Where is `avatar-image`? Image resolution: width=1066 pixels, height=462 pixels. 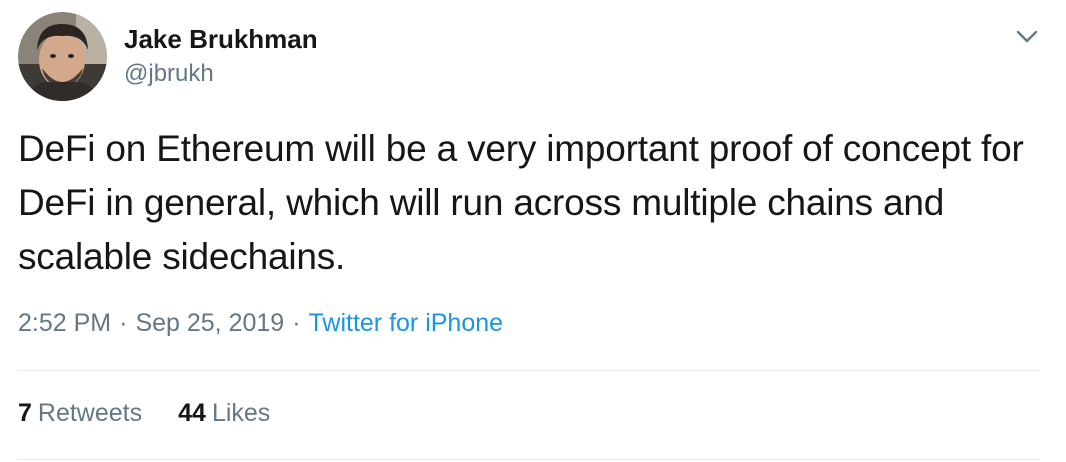 avatar-image is located at coordinates (62, 56).